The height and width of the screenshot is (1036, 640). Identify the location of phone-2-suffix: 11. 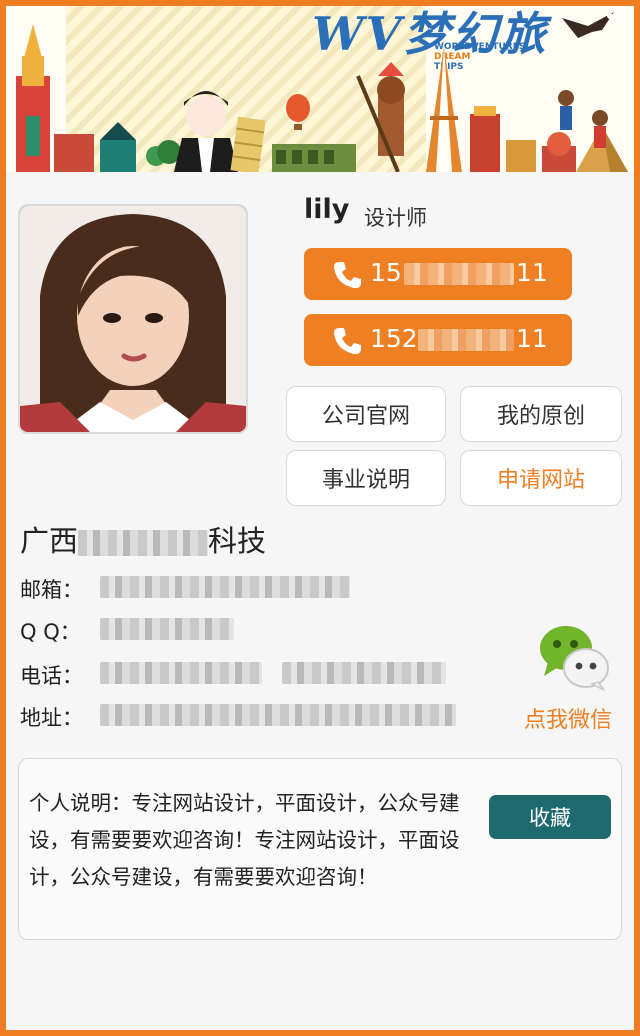
(532, 338).